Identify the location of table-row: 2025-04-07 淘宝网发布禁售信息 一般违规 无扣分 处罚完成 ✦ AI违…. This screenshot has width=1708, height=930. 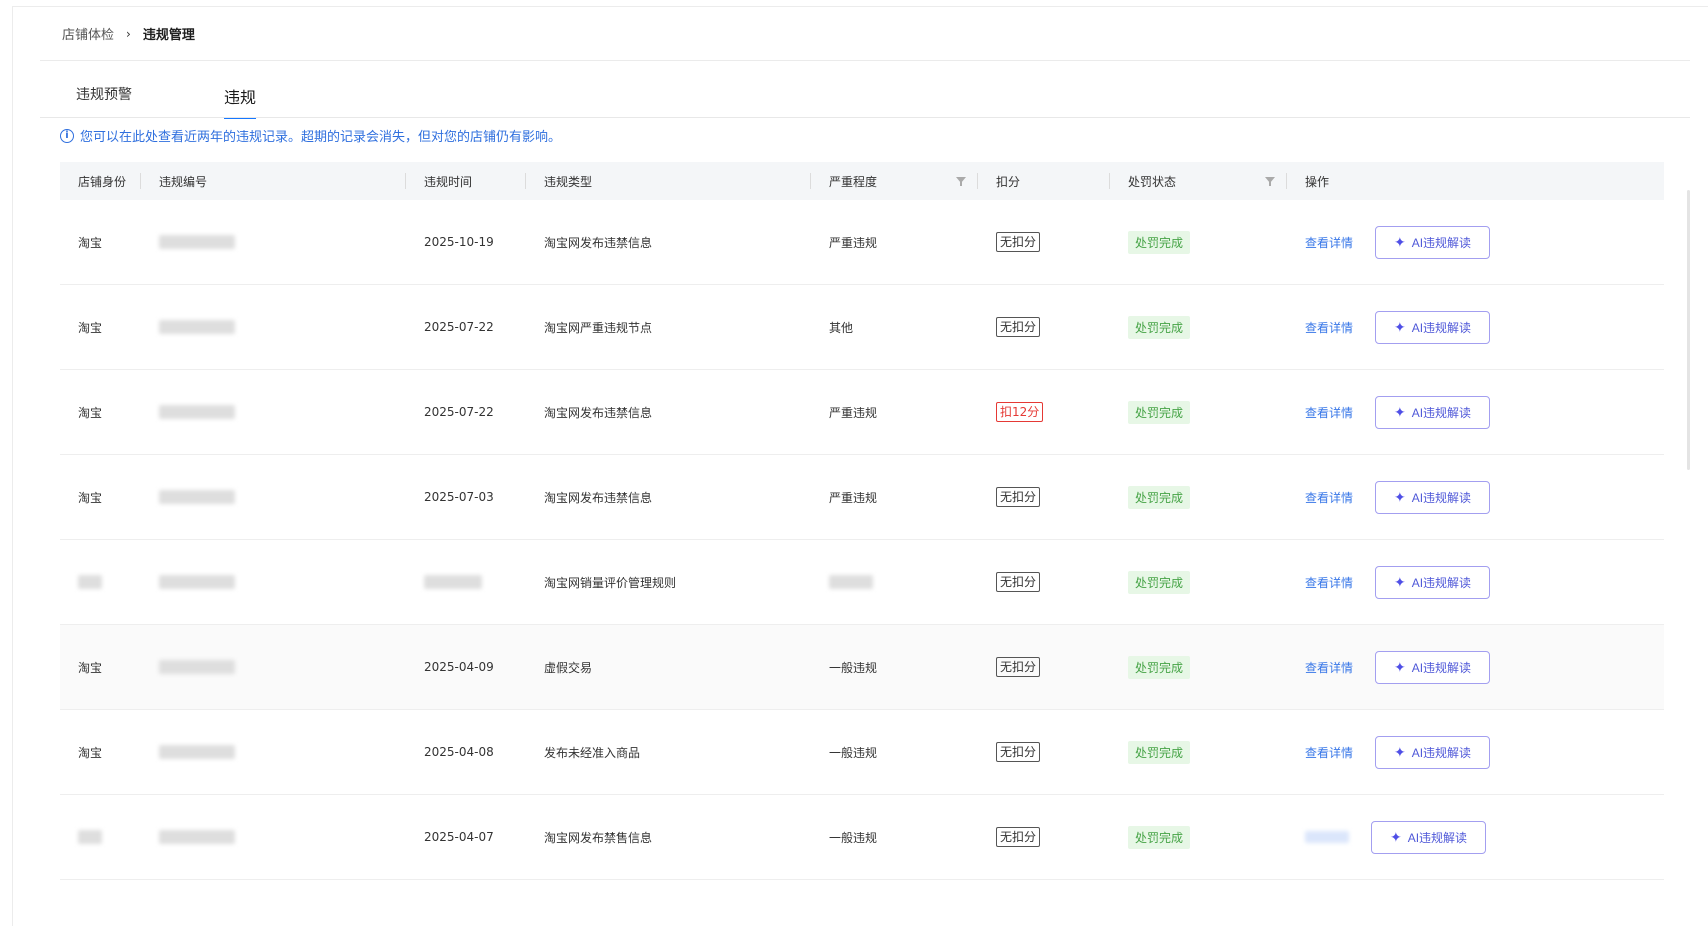
(862, 837).